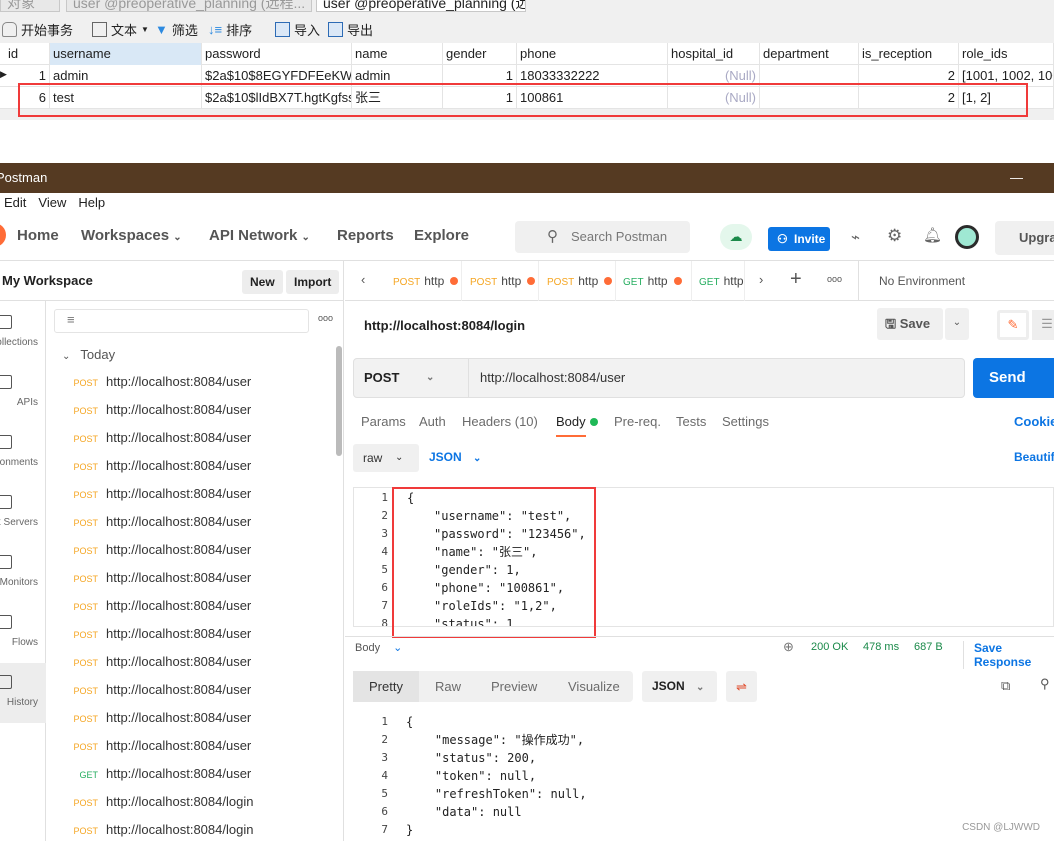  I want to click on sidebar-item-apis: APIs, so click(23, 393).